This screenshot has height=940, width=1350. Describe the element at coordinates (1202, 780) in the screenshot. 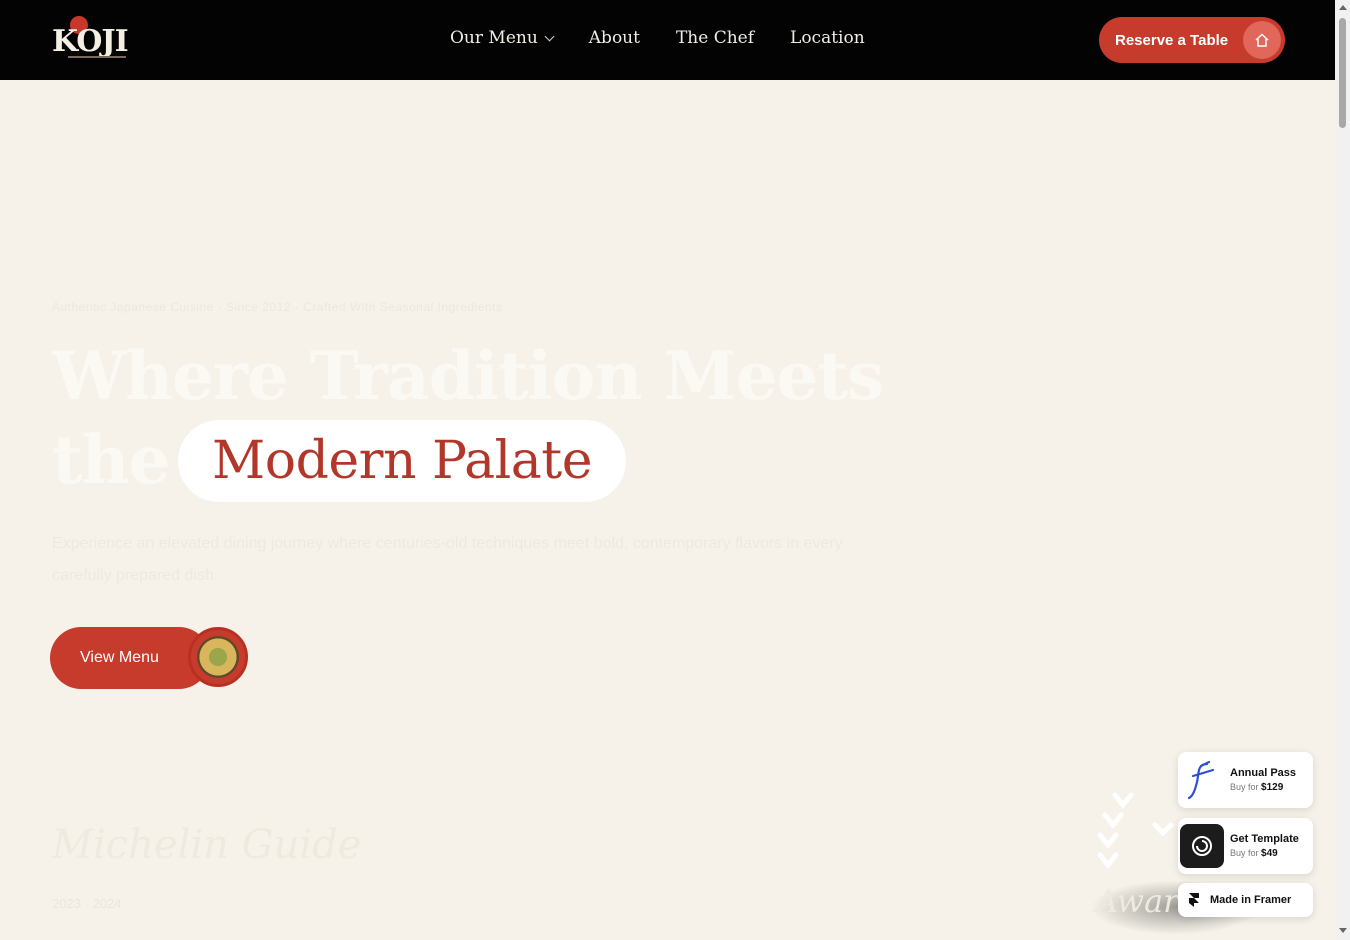

I see `framer-f-icon` at that location.